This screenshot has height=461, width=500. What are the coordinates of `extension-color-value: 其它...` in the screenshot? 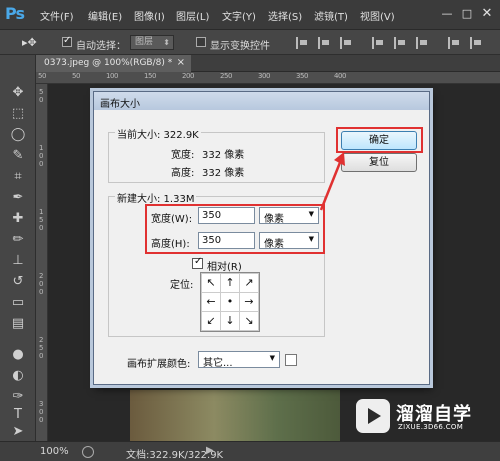 It's located at (218, 363).